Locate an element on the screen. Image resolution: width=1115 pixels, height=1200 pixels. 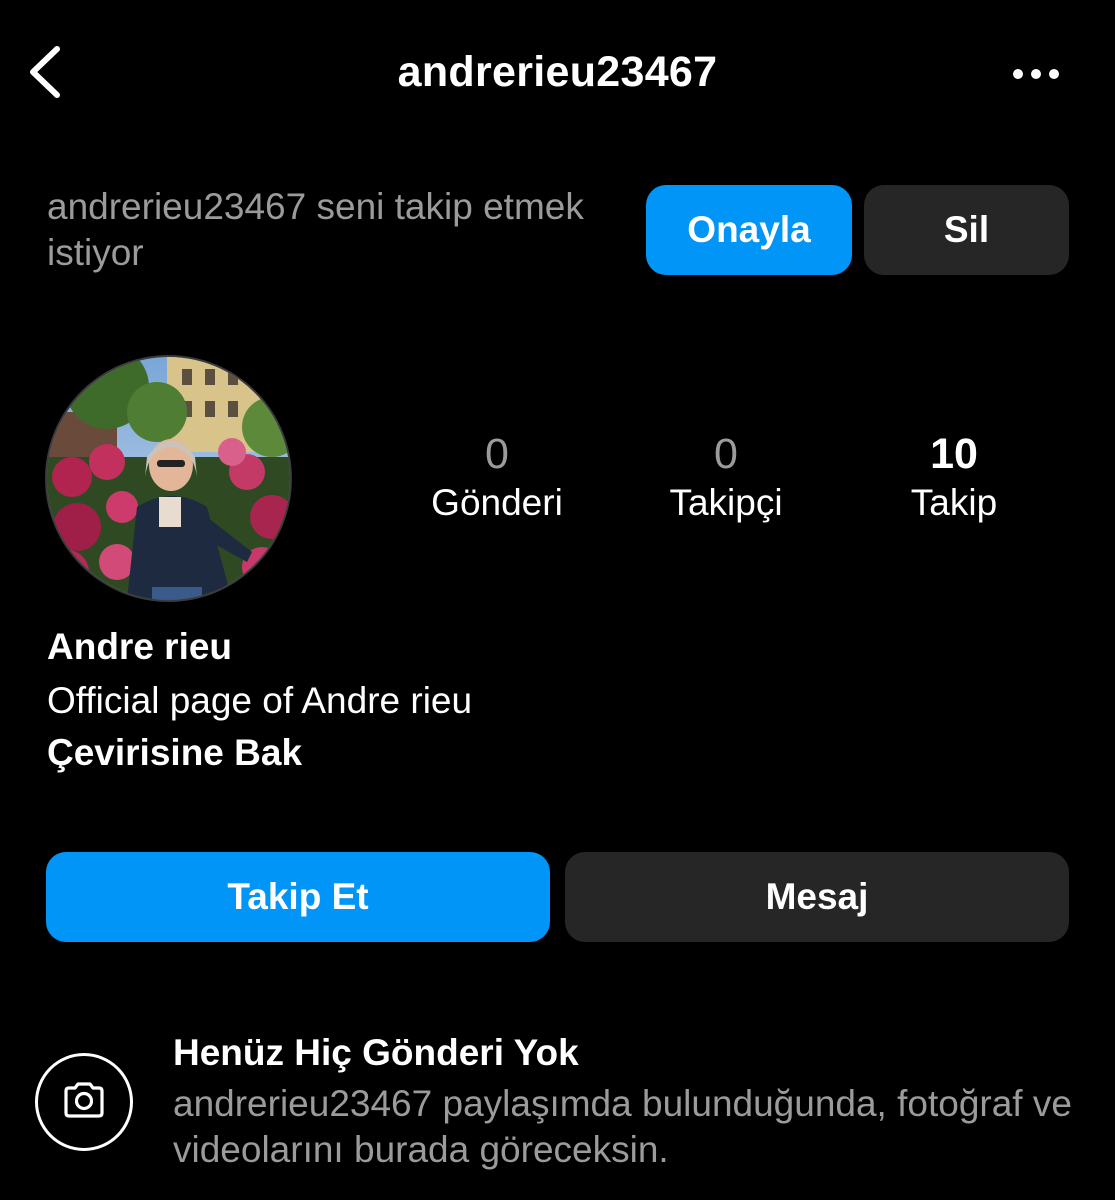
delete-request-button: Sil is located at coordinates (966, 230).